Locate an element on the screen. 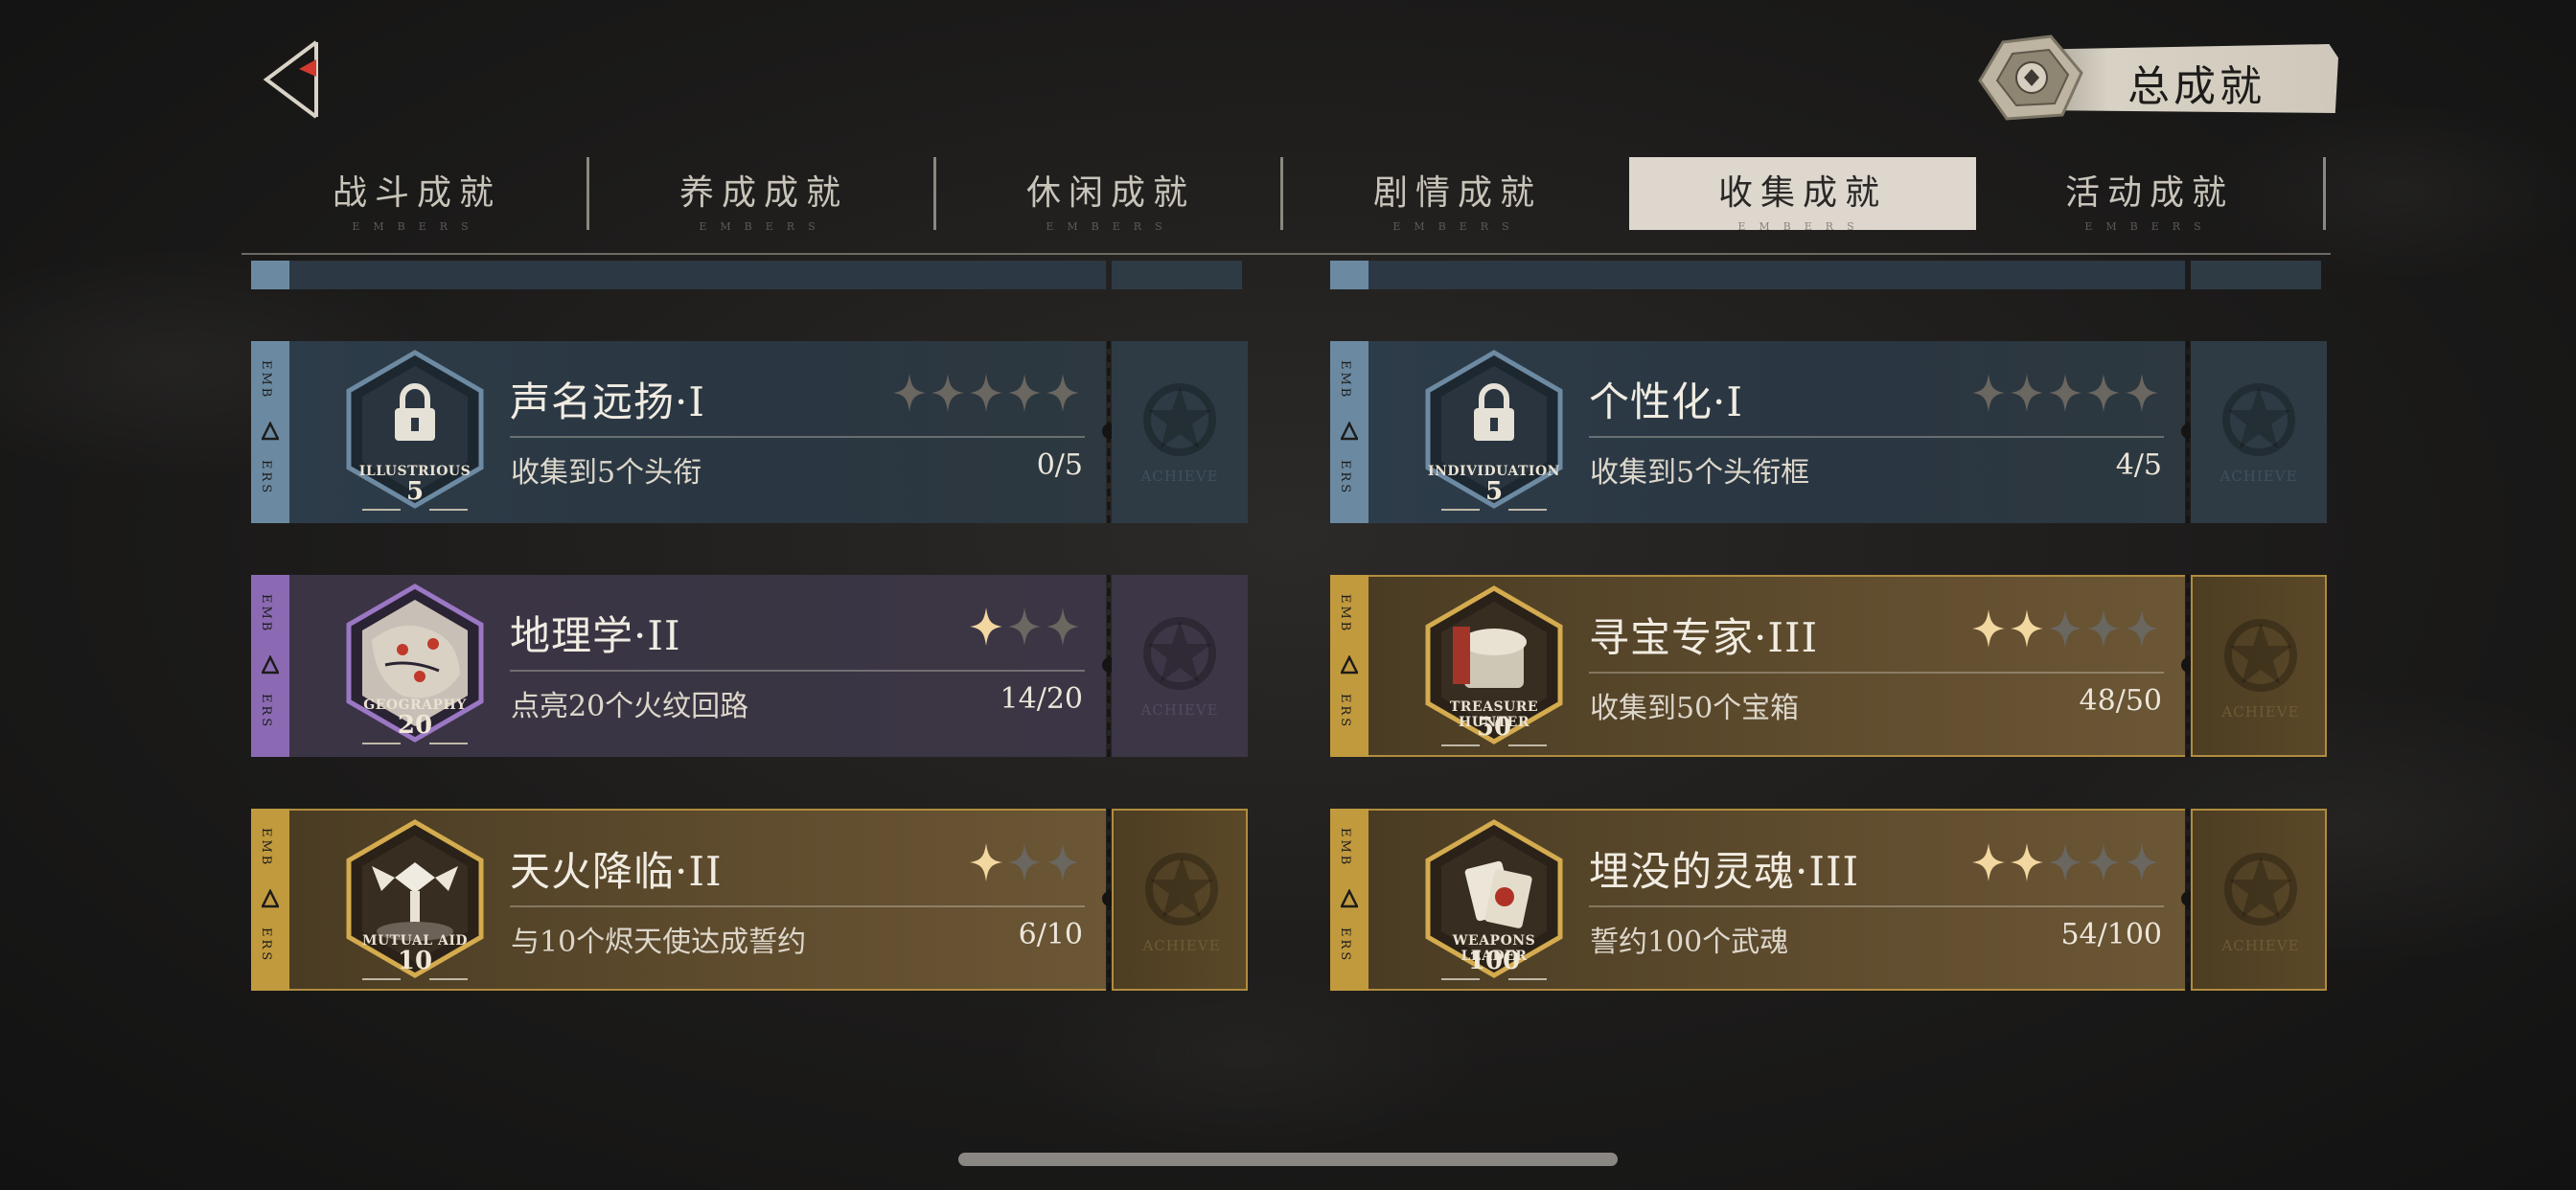  tab-leisure: 休闲成就 EMBERS is located at coordinates (1110, 195).